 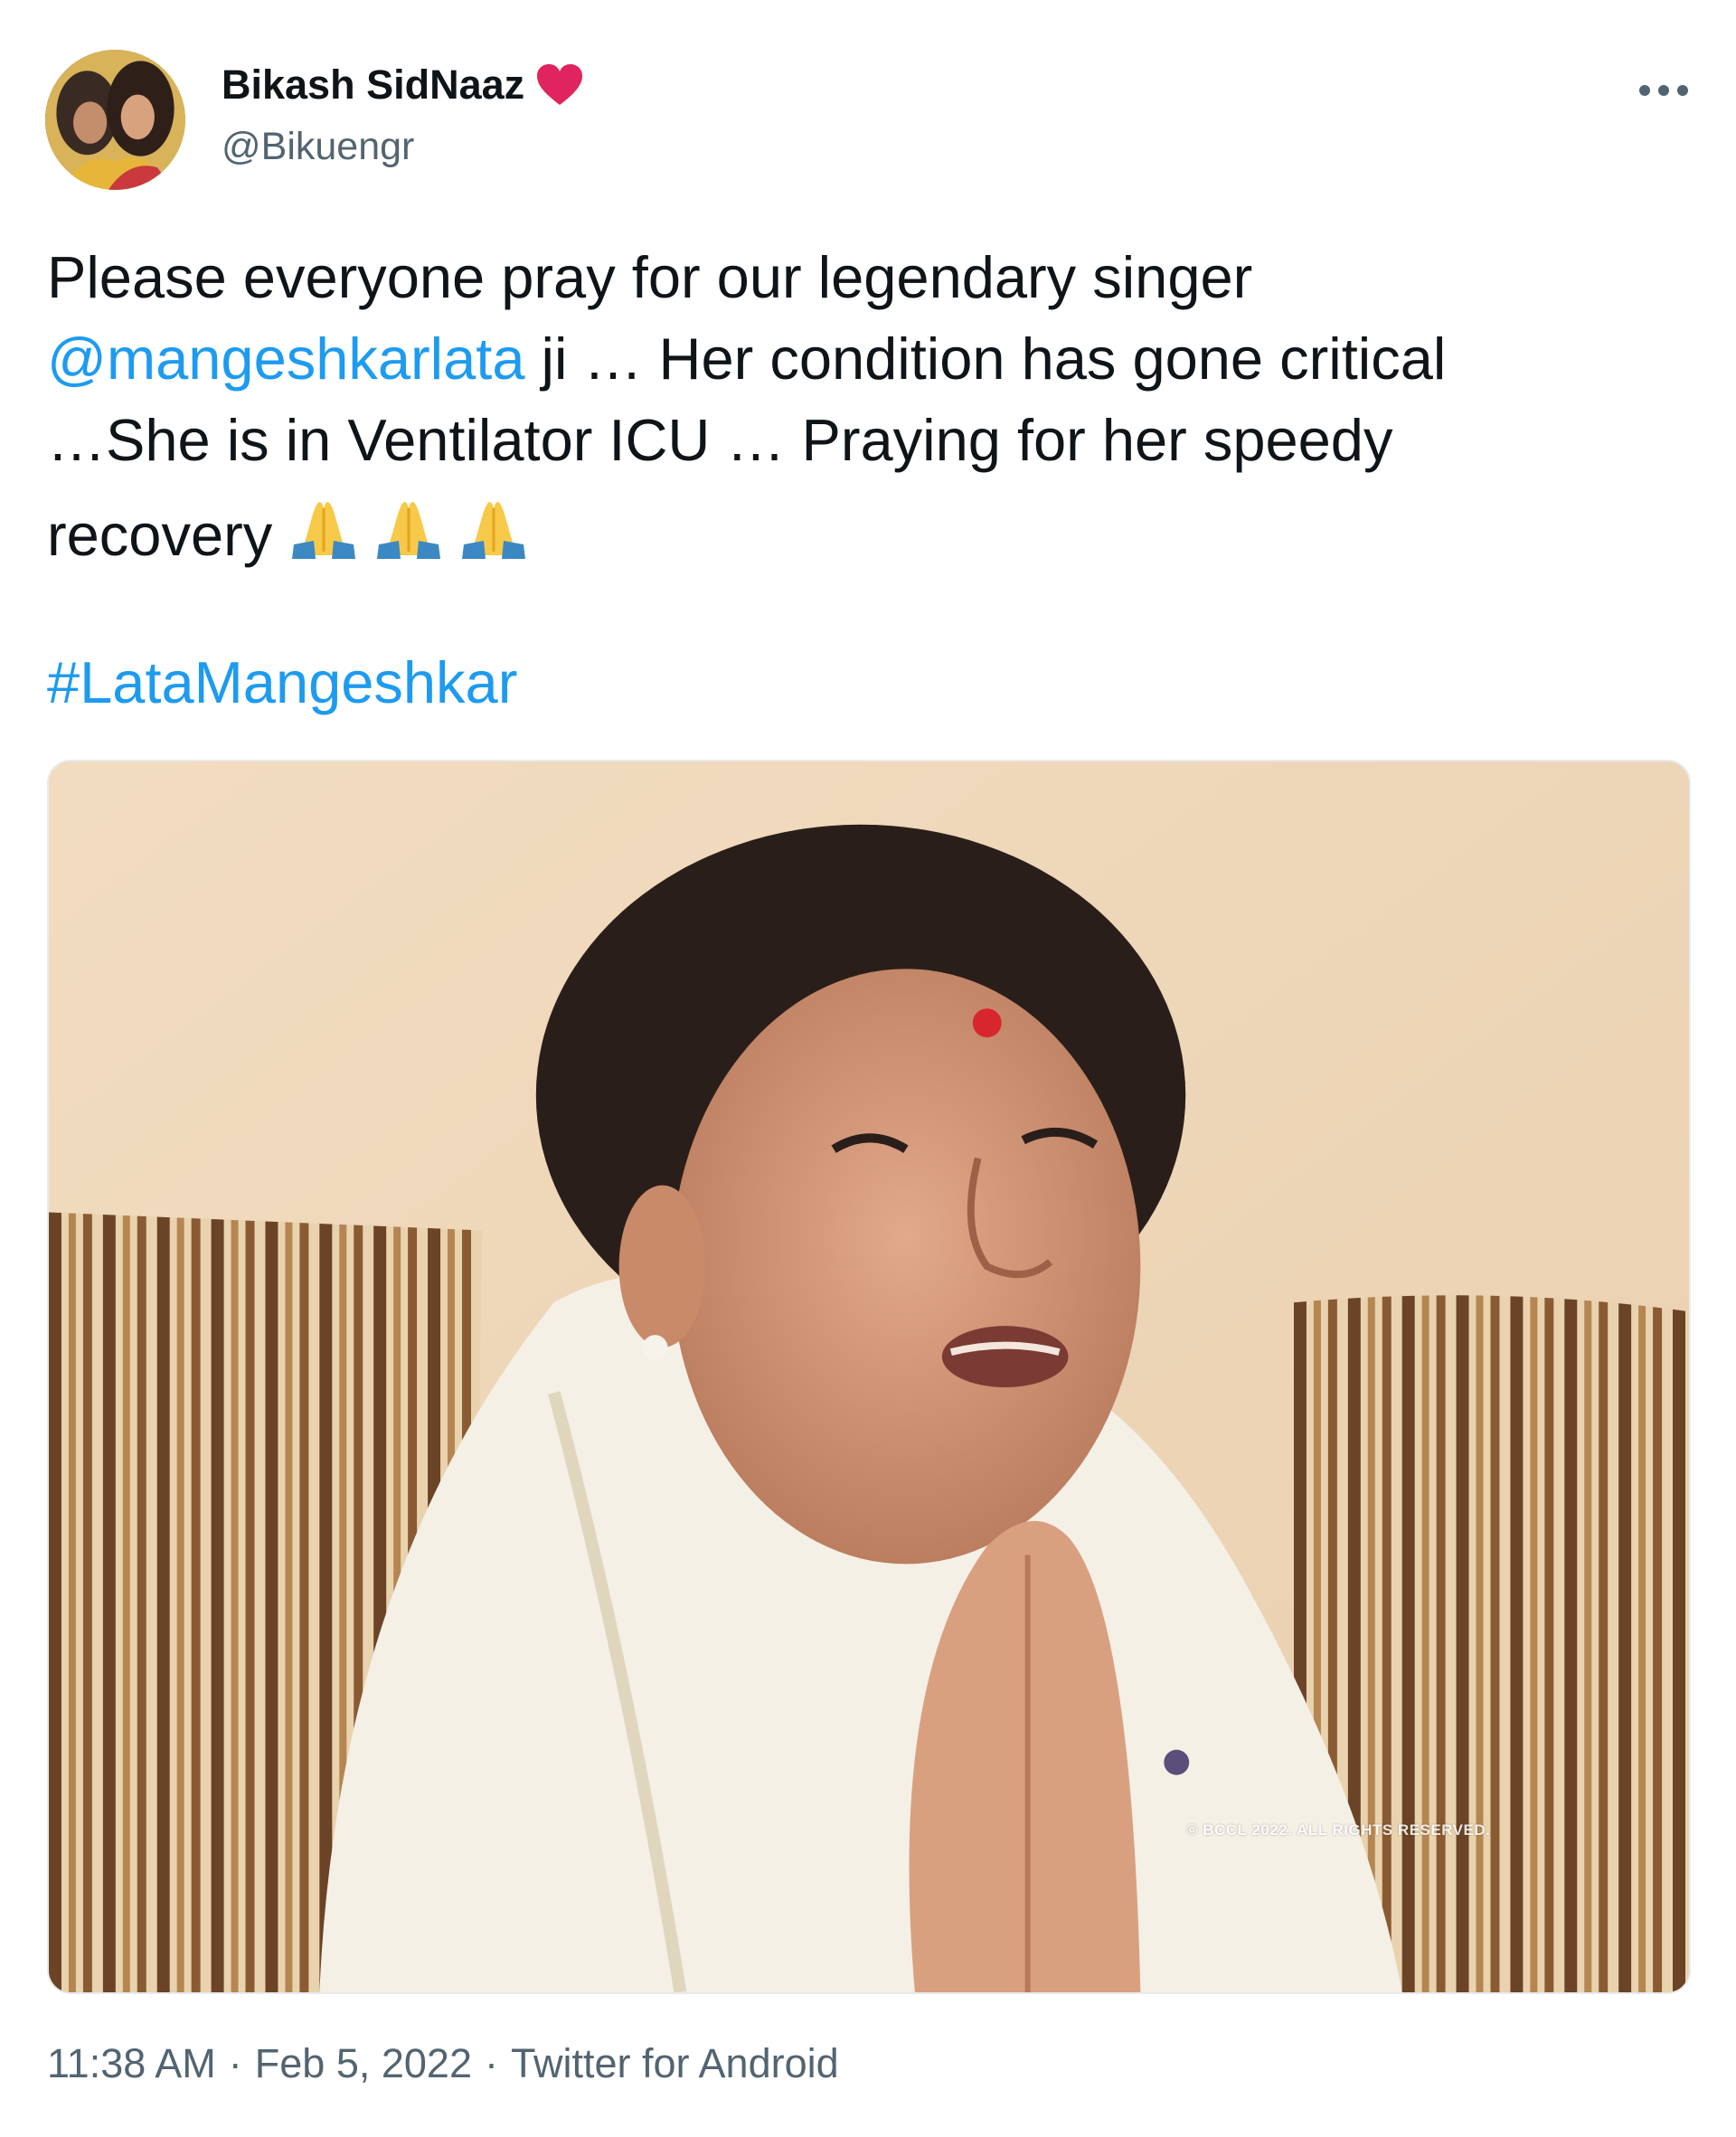 I want to click on tweet-line-2-text: ji … Her condition has gone critical, so click(x=986, y=359).